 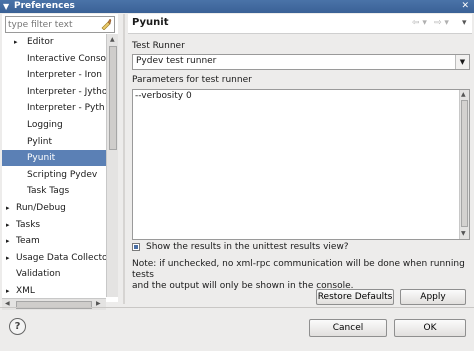 I want to click on back-arrow-icon: ⇦ ▾, so click(x=419, y=23).